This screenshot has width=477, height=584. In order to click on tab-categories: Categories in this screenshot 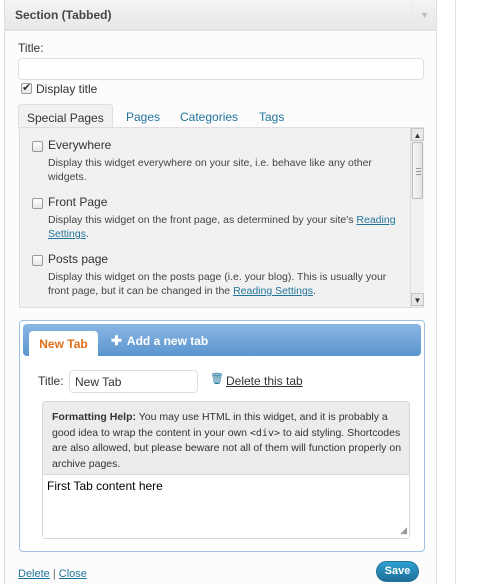, I will do `click(209, 117)`.